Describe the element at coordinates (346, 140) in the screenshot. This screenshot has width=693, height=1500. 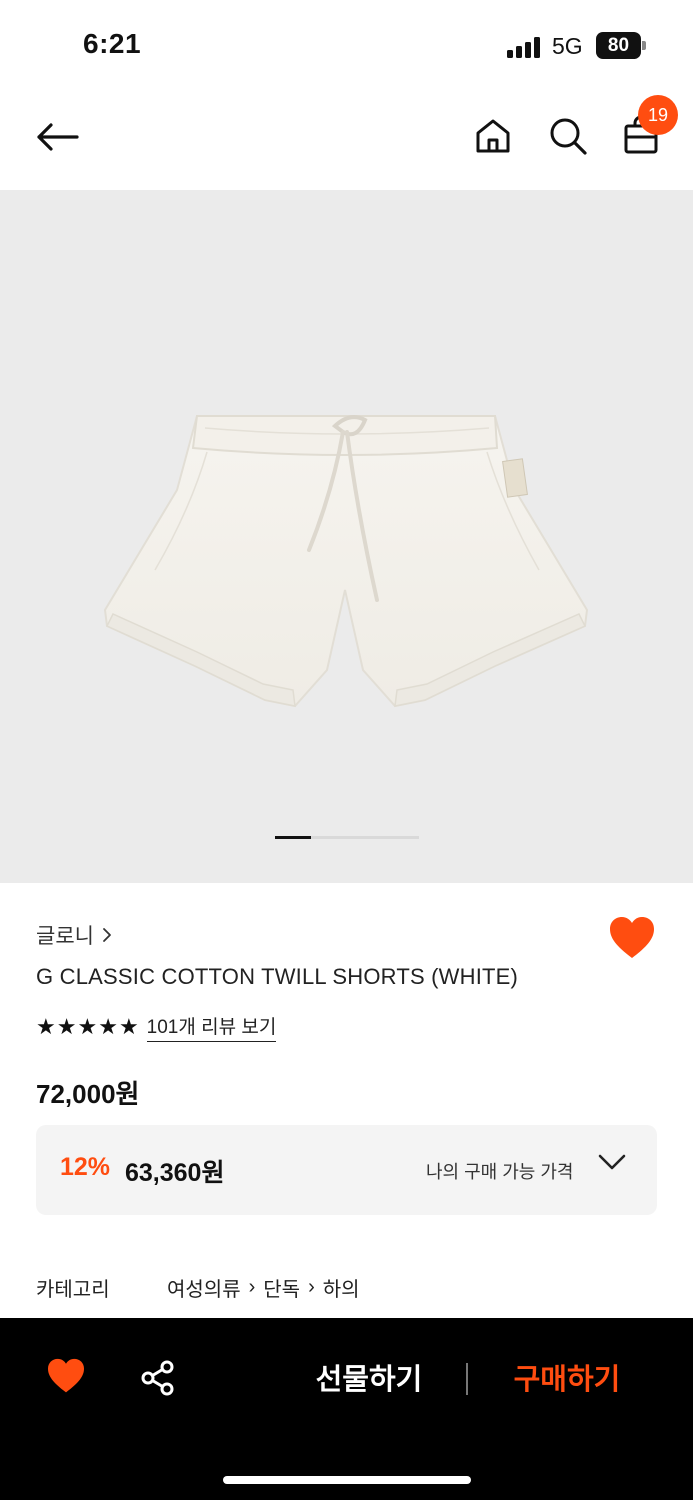
I see `top-nav` at that location.